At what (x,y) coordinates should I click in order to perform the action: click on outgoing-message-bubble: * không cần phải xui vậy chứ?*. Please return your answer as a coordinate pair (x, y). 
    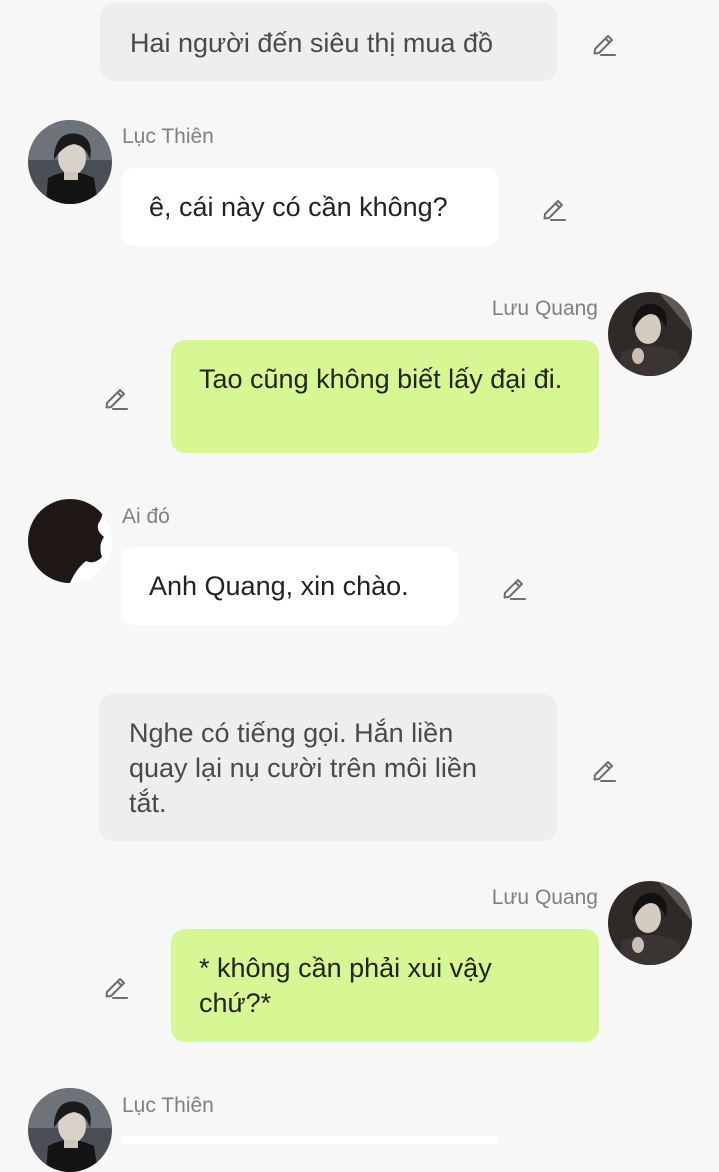
    Looking at the image, I should click on (385, 985).